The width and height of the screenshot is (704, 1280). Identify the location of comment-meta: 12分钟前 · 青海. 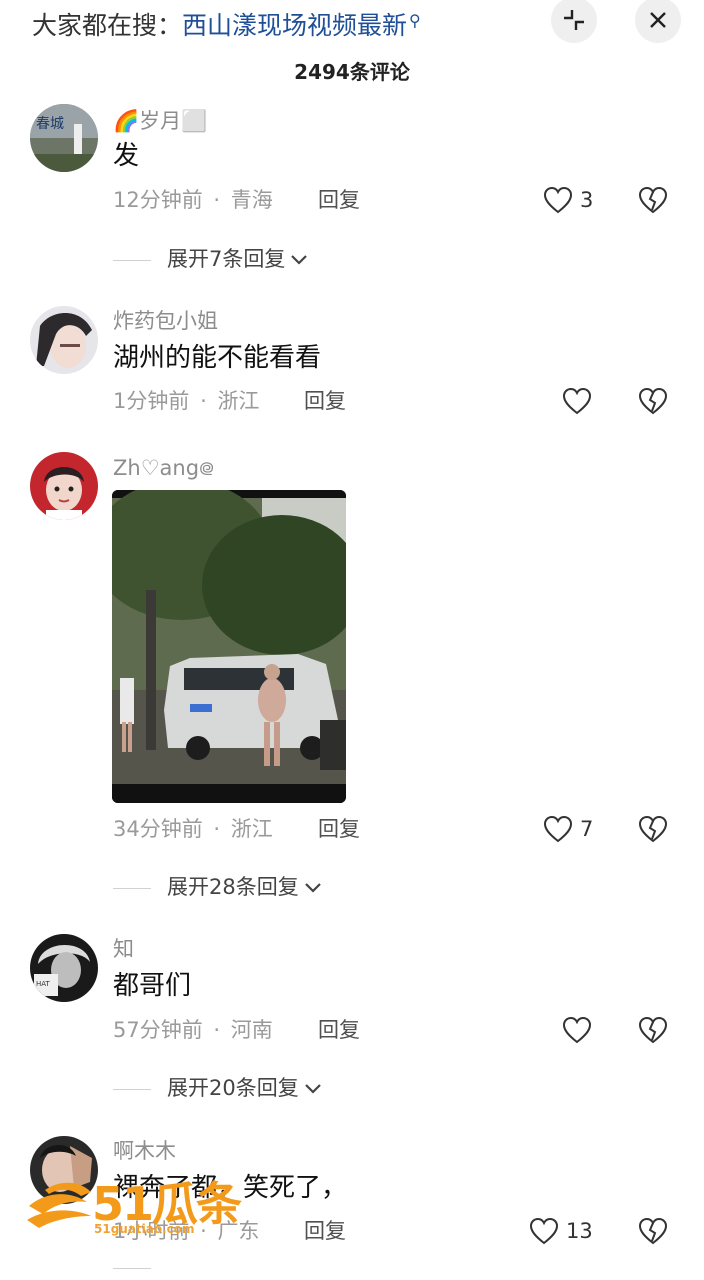
(193, 200).